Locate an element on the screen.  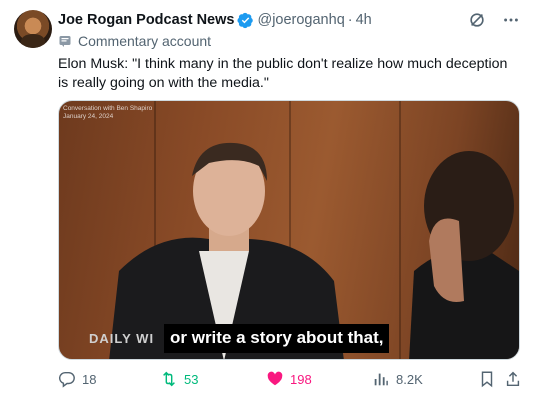
post-actions: 18 53 198 8.2K is located at coordinates (289, 381).